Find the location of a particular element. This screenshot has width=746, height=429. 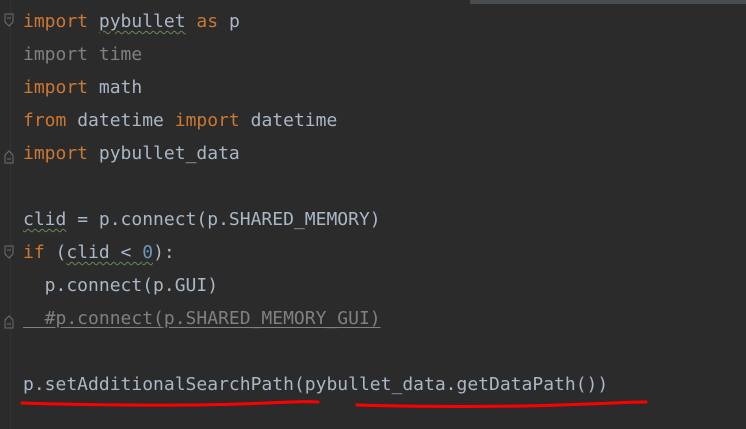

condition: clid < is located at coordinates (104, 252).